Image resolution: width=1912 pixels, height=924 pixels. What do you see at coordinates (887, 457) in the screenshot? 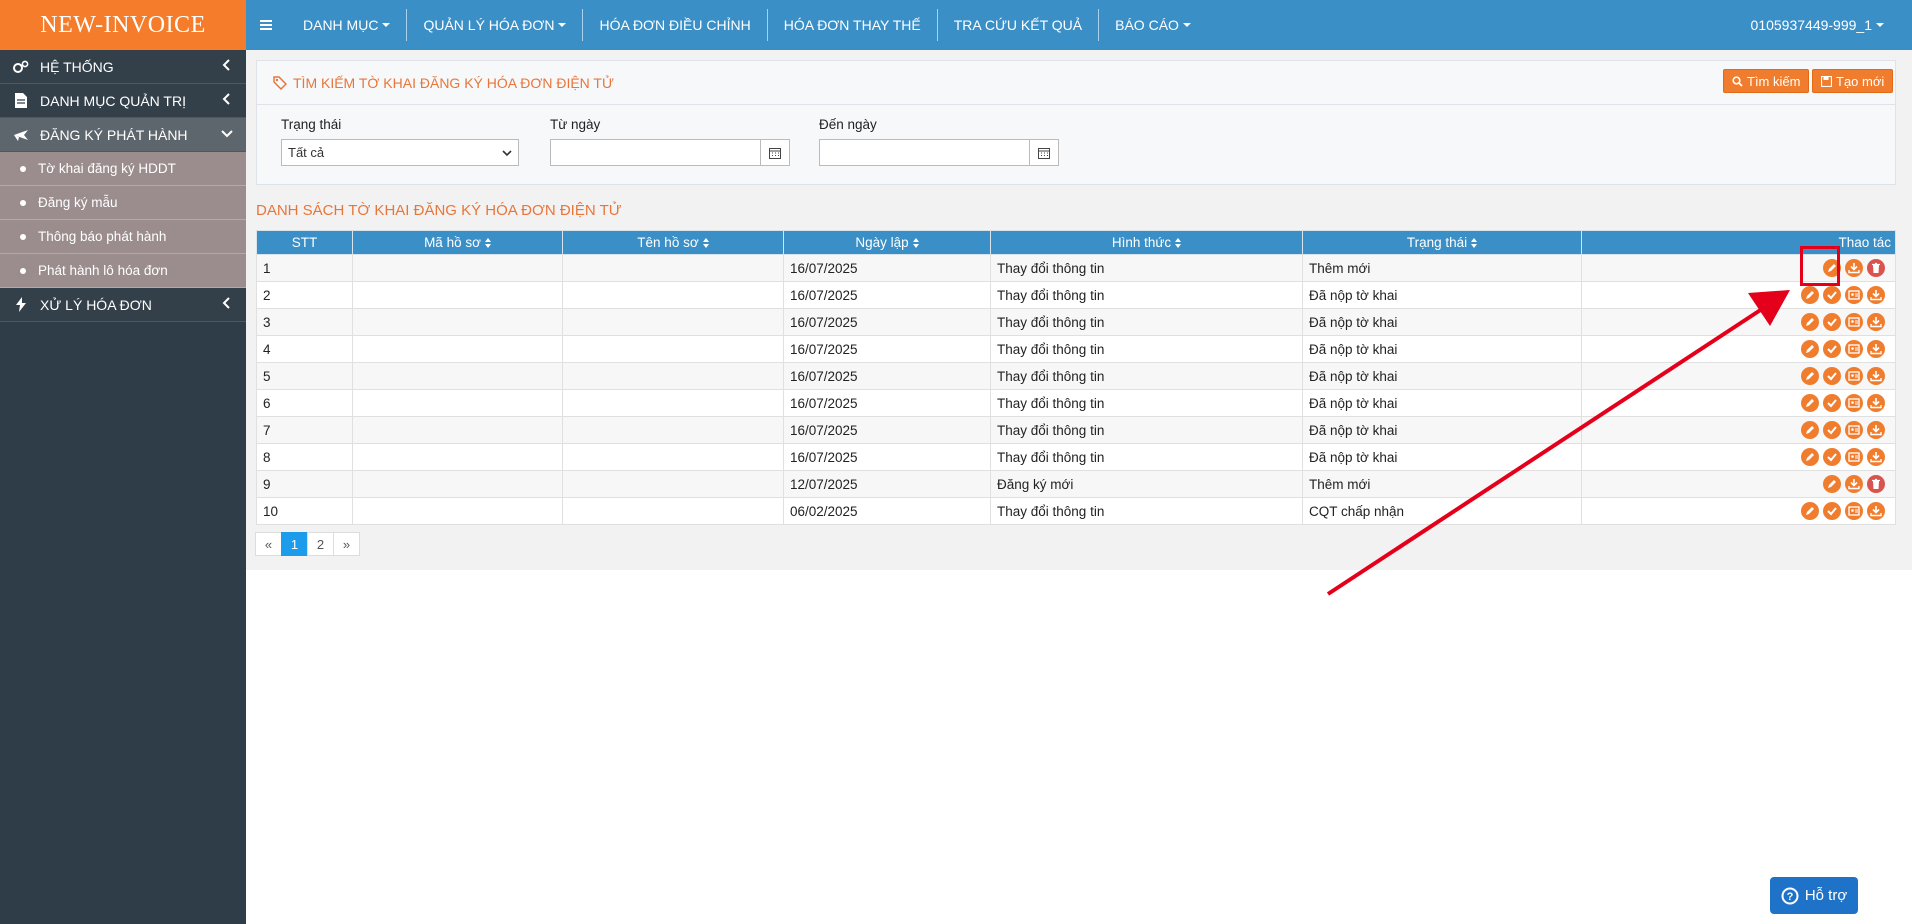
I see `cell-ngay-lap: 16/07/2025` at bounding box center [887, 457].